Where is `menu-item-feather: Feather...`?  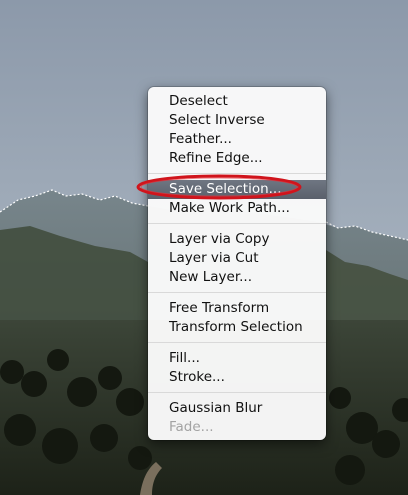
menu-item-feather: Feather... is located at coordinates (237, 139).